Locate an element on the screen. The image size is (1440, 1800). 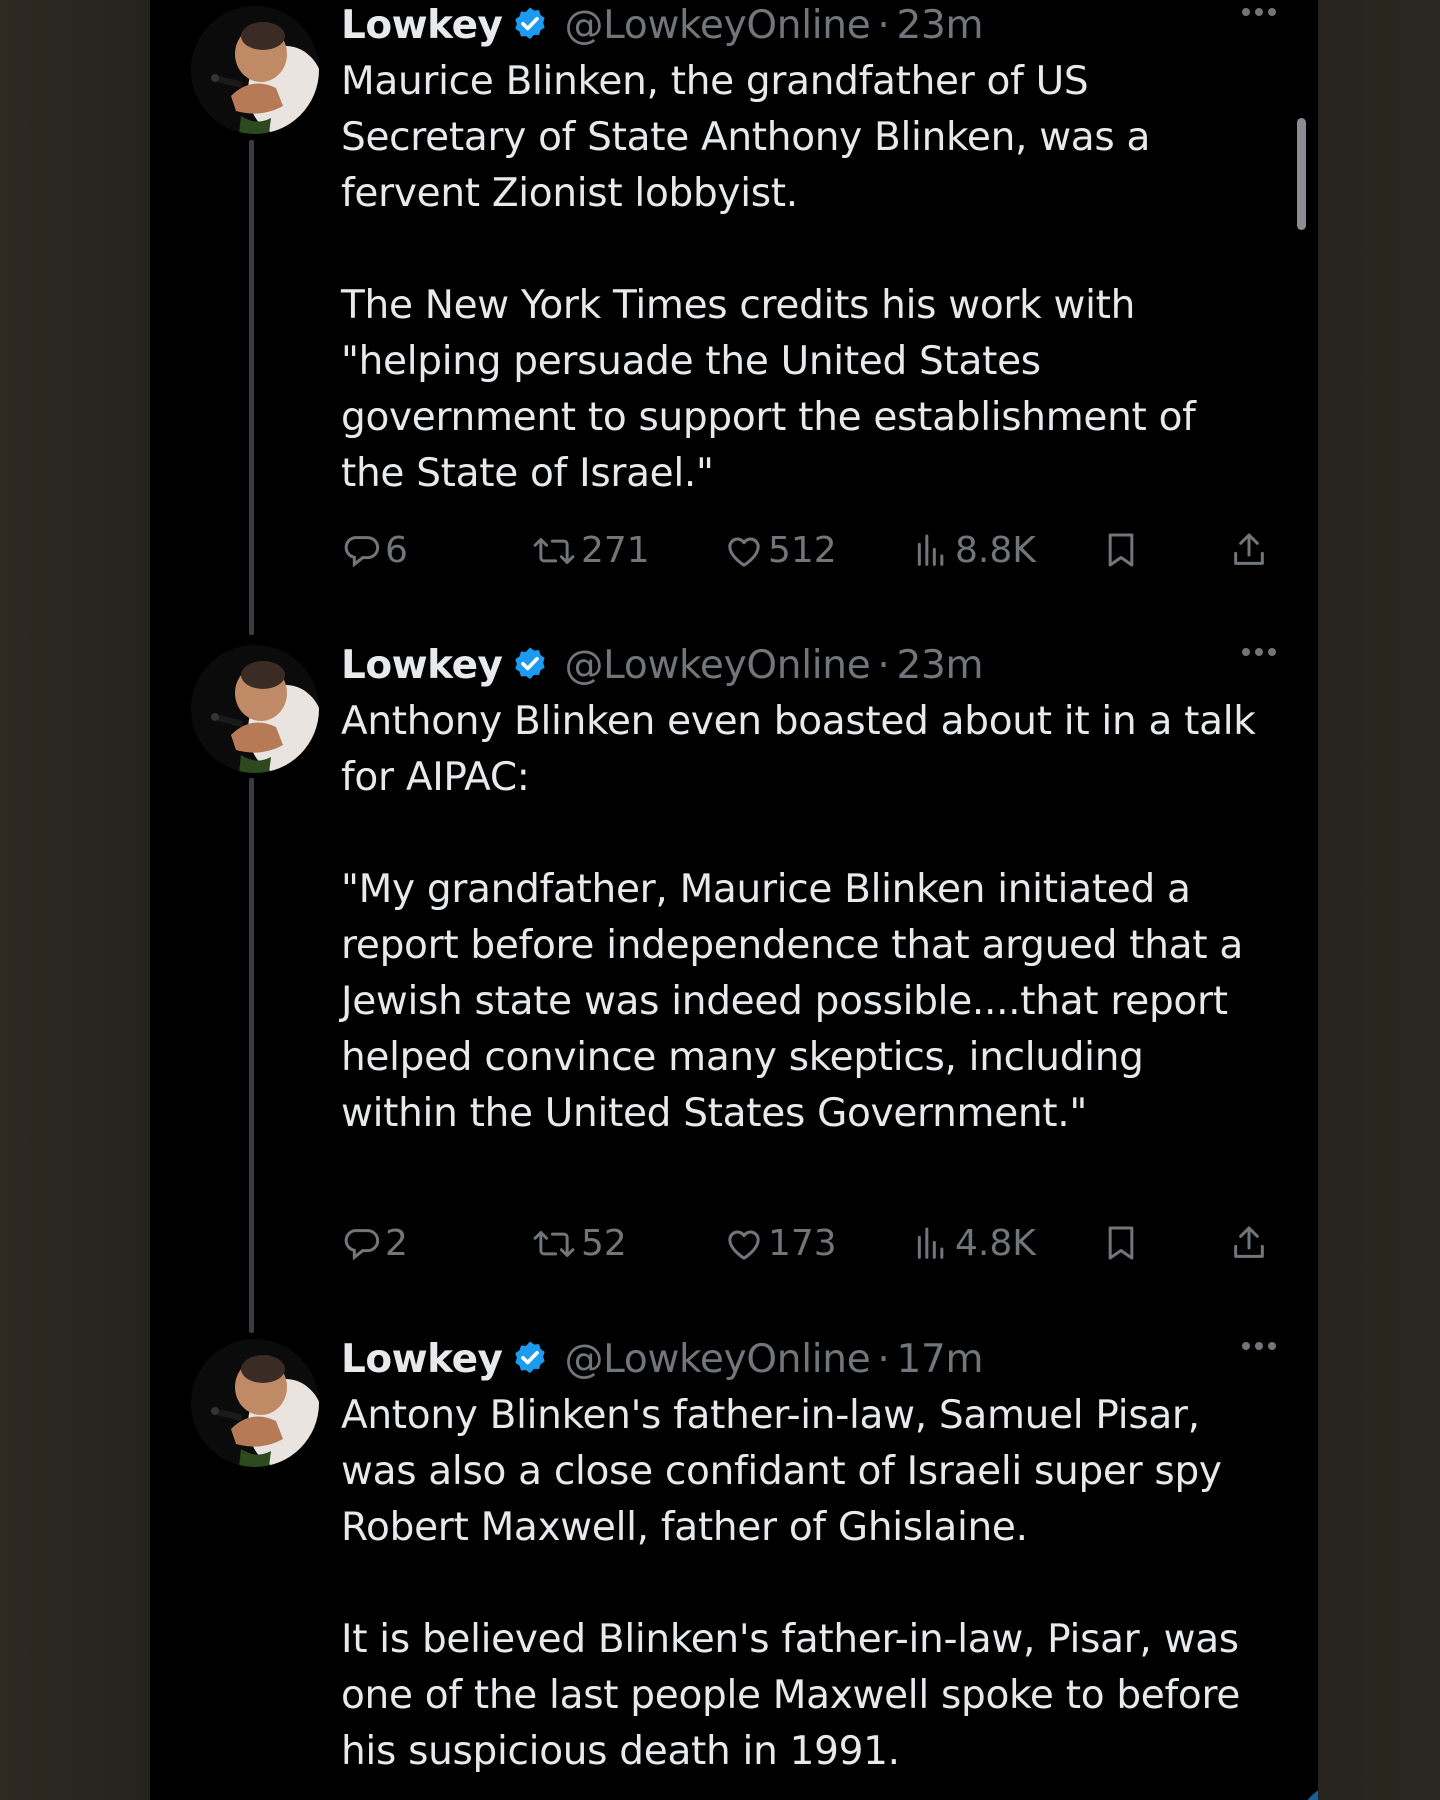
like-count: 512 is located at coordinates (802, 550).